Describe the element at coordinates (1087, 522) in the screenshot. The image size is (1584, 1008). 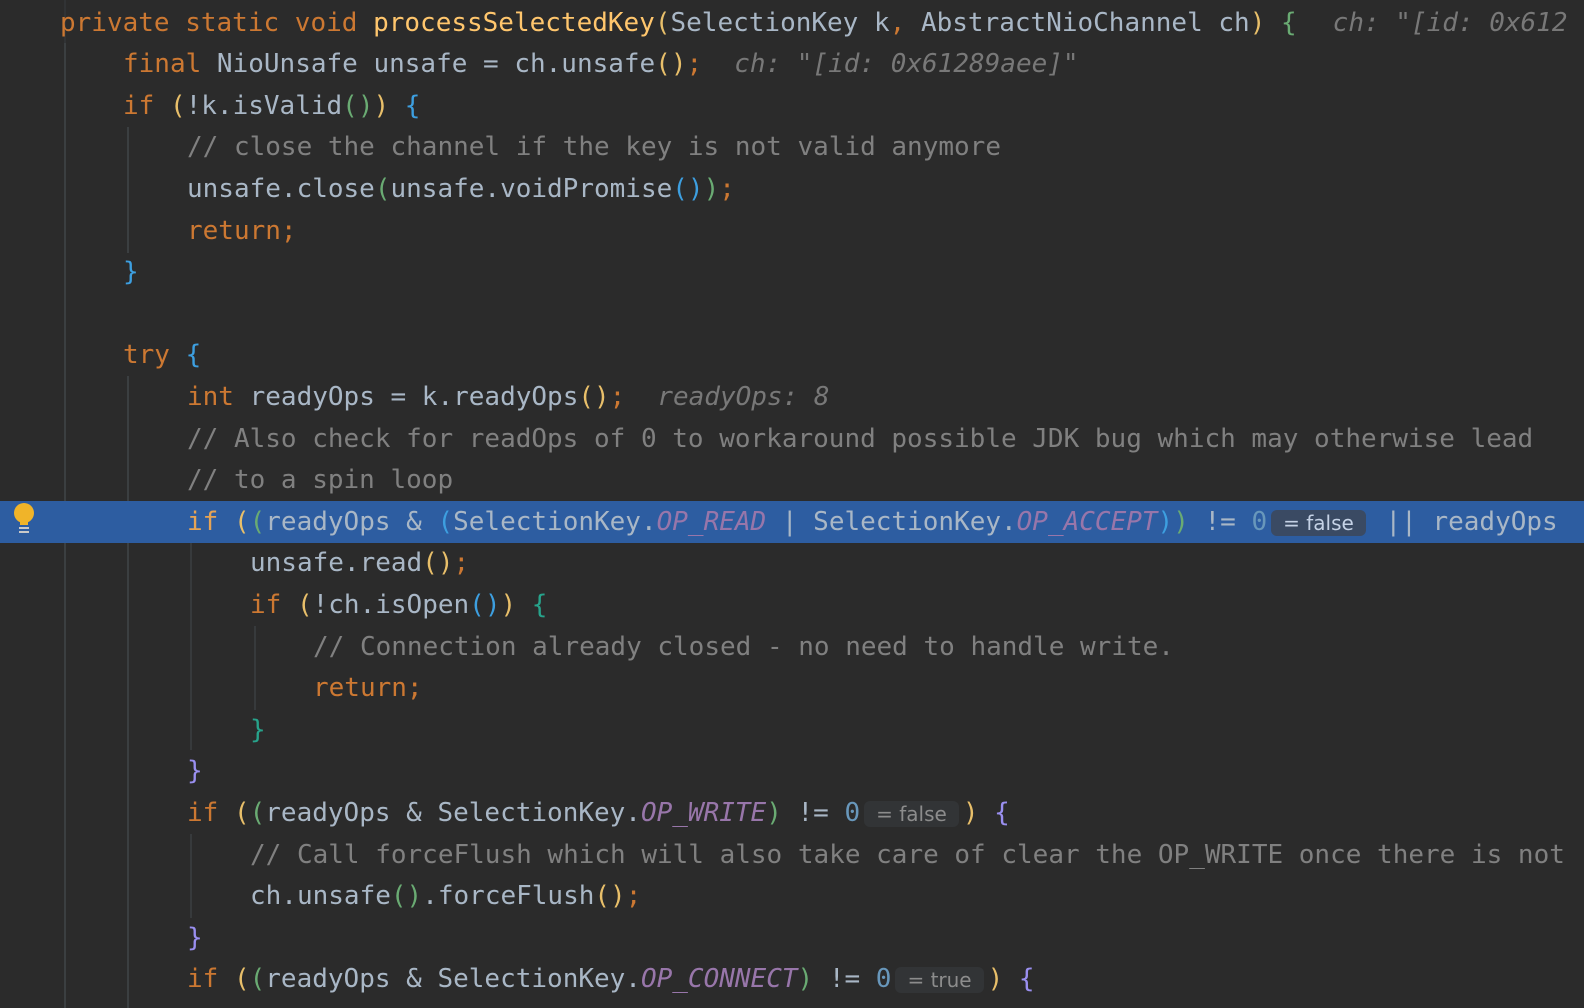
I see `constant: OP_ACCEPT` at that location.